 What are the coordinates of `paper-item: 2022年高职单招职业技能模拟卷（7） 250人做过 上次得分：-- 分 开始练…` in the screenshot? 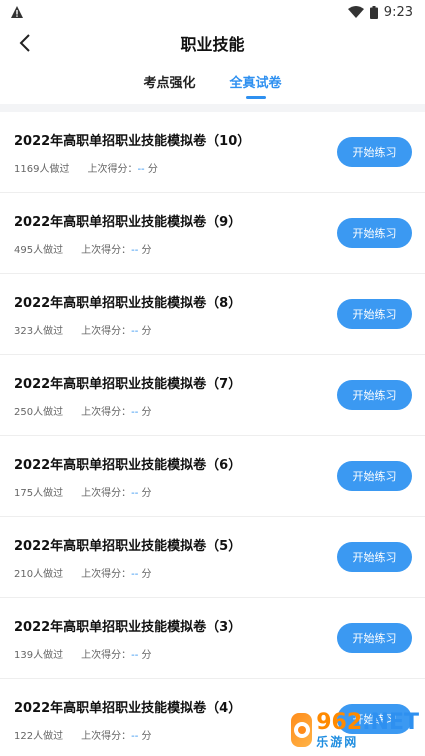 It's located at (212, 395).